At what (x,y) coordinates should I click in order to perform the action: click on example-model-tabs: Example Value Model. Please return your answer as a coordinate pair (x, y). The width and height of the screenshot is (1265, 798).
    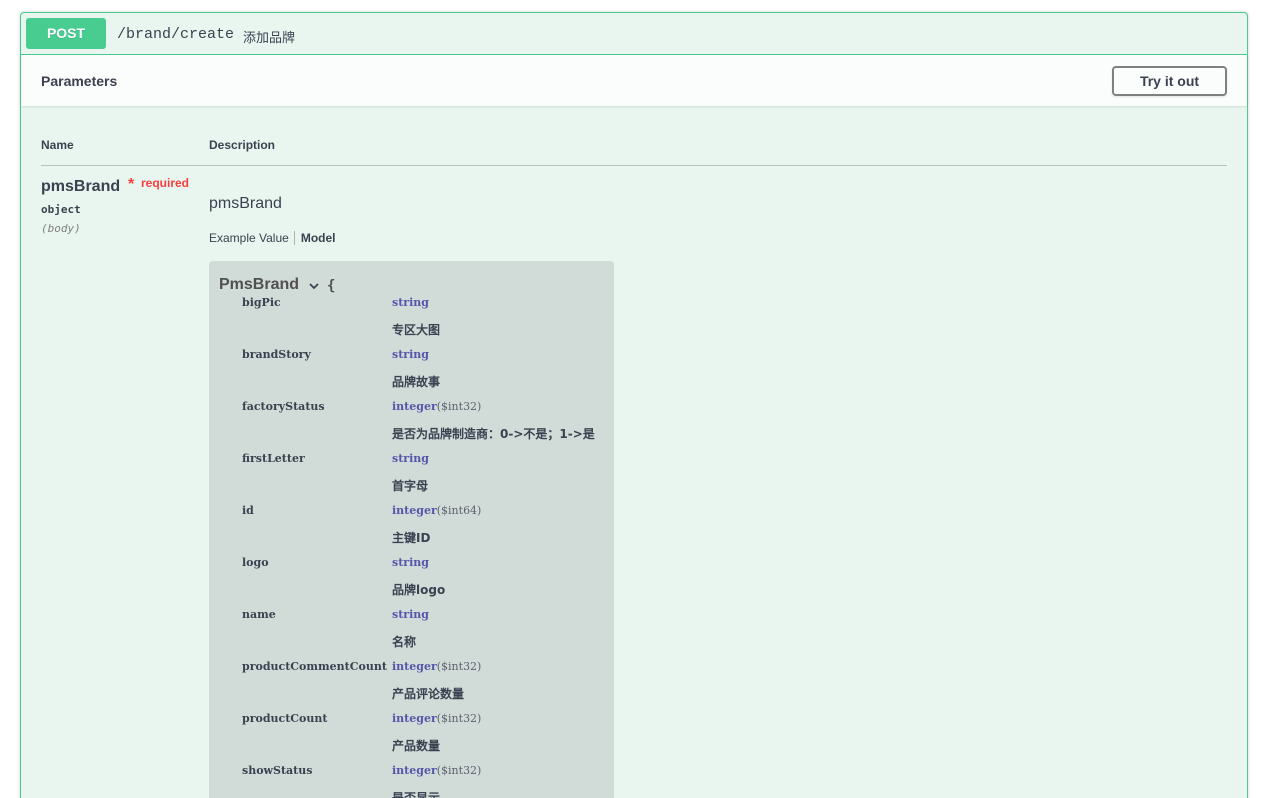
    Looking at the image, I should click on (272, 239).